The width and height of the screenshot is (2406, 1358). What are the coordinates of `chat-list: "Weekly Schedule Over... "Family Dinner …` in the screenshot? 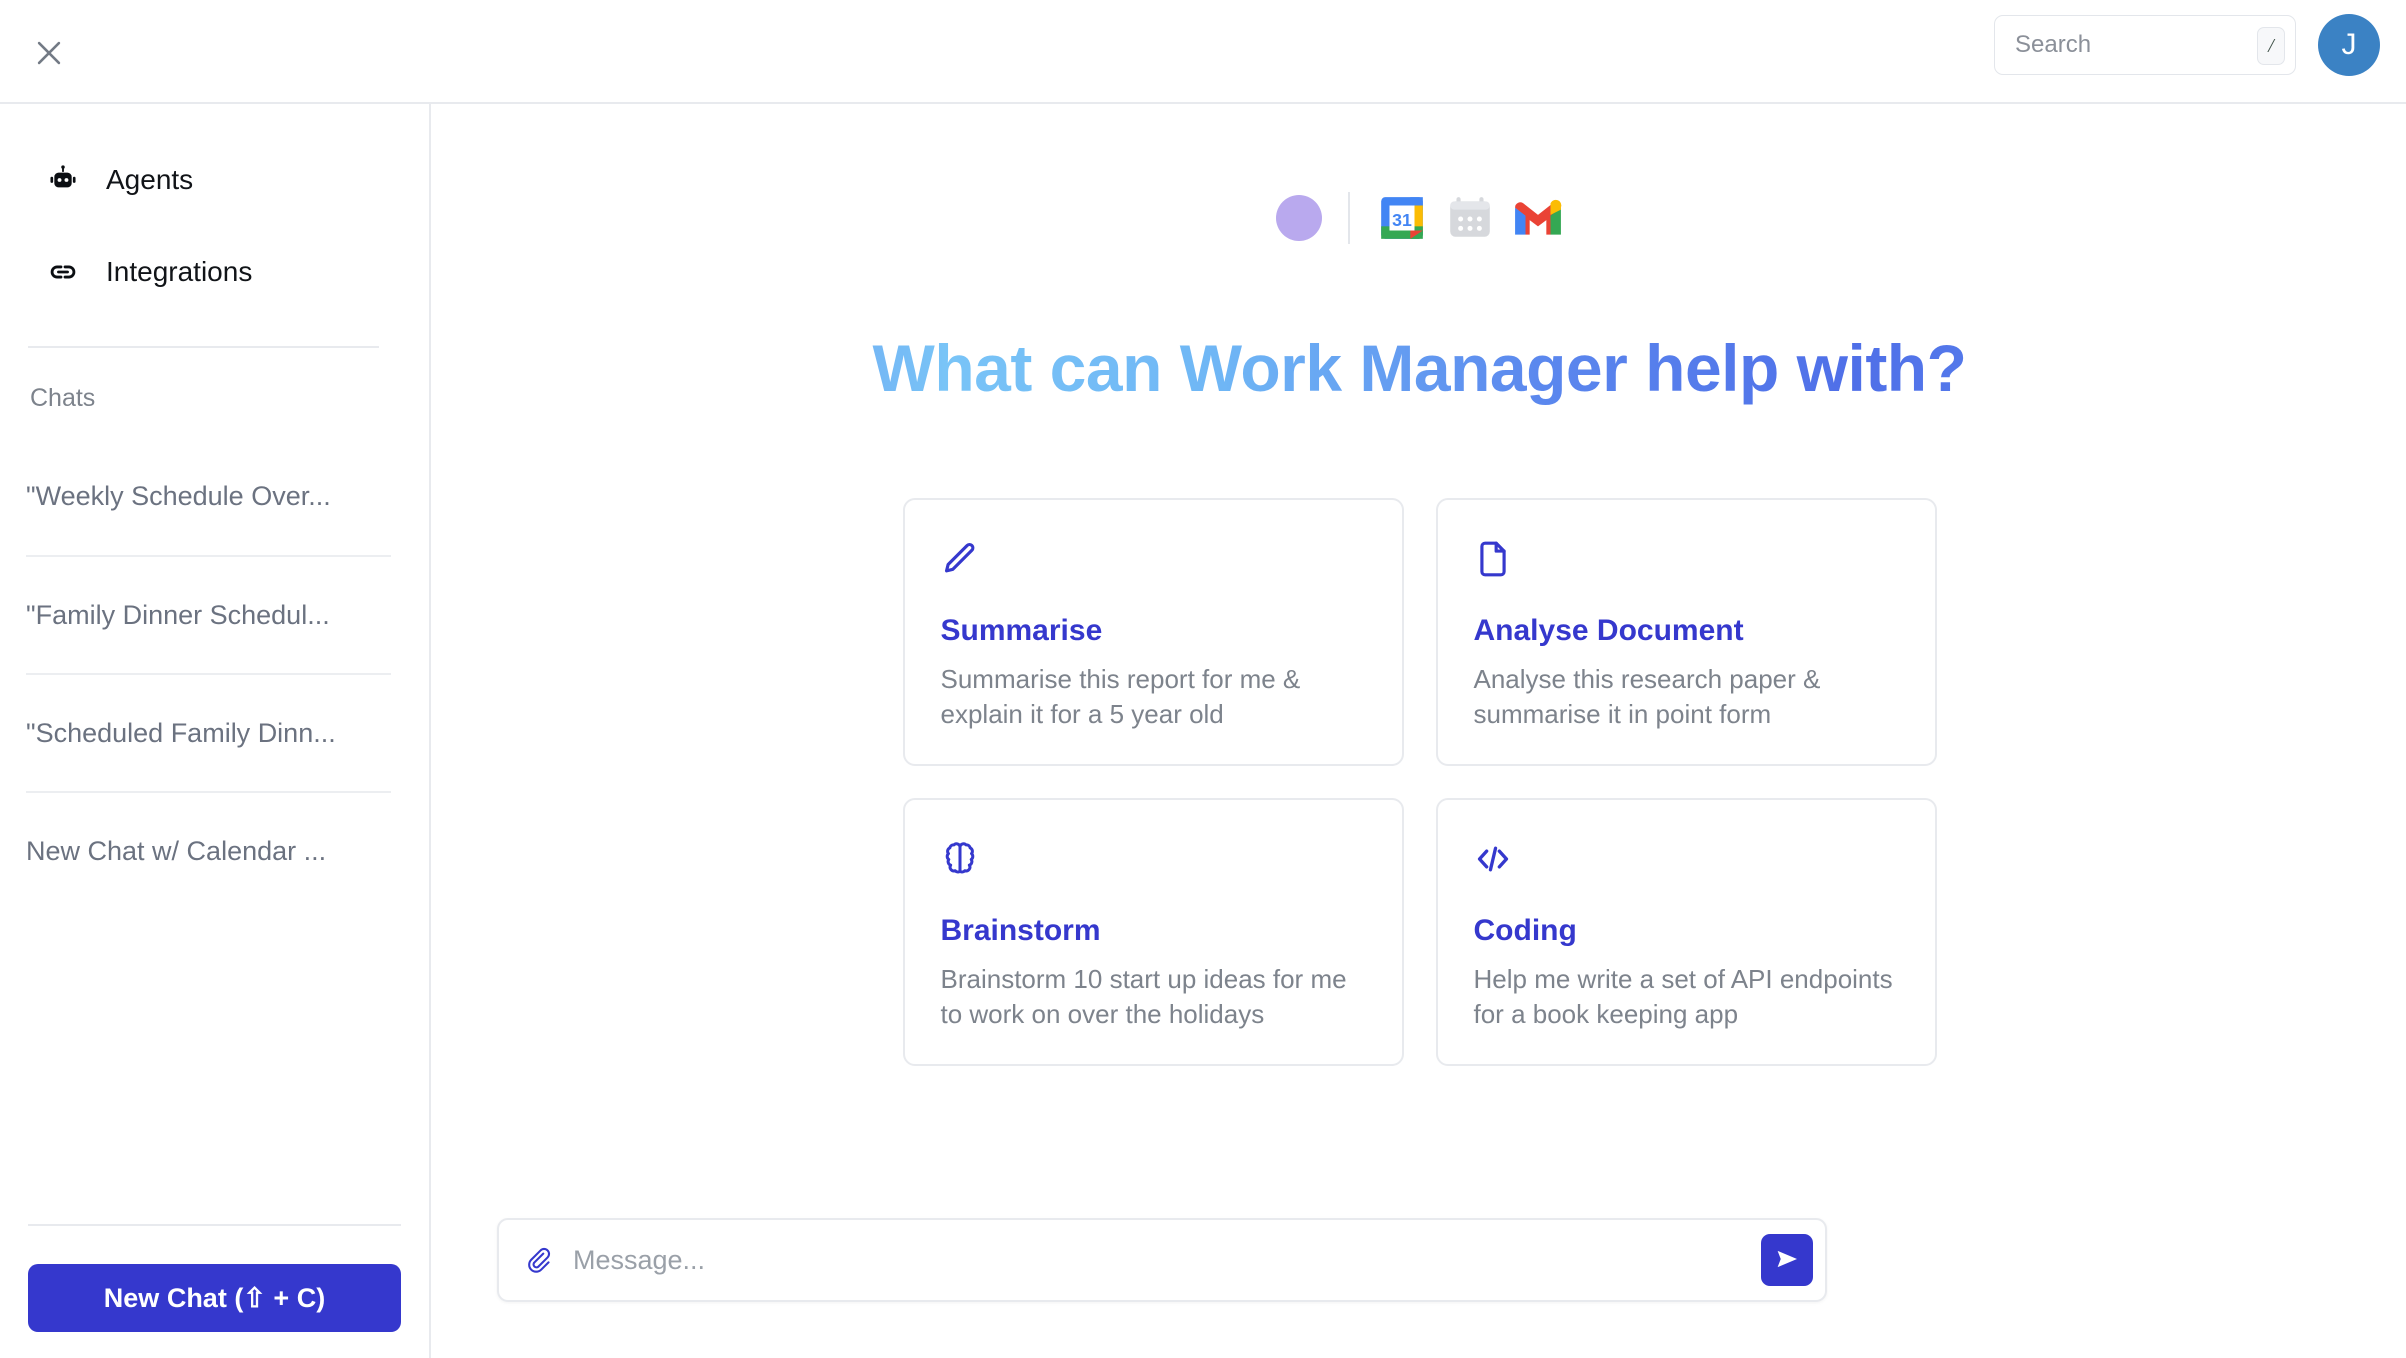 It's located at (214, 673).